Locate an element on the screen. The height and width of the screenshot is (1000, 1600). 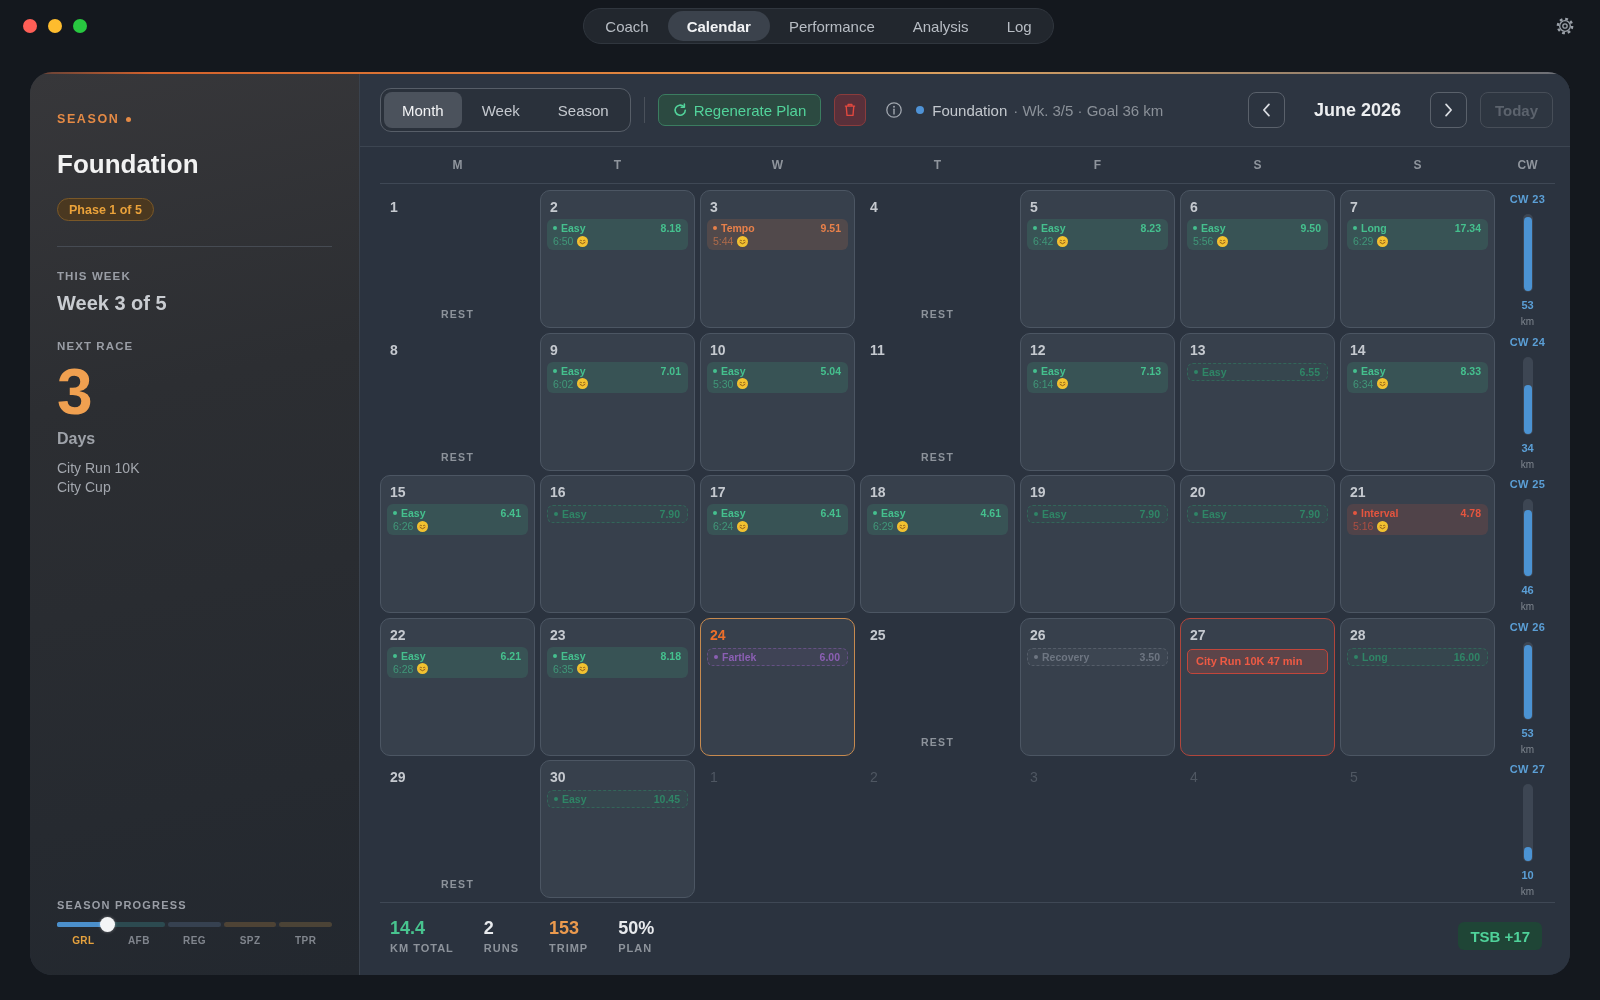
chevron-right-icon is located at coordinates (1448, 110).